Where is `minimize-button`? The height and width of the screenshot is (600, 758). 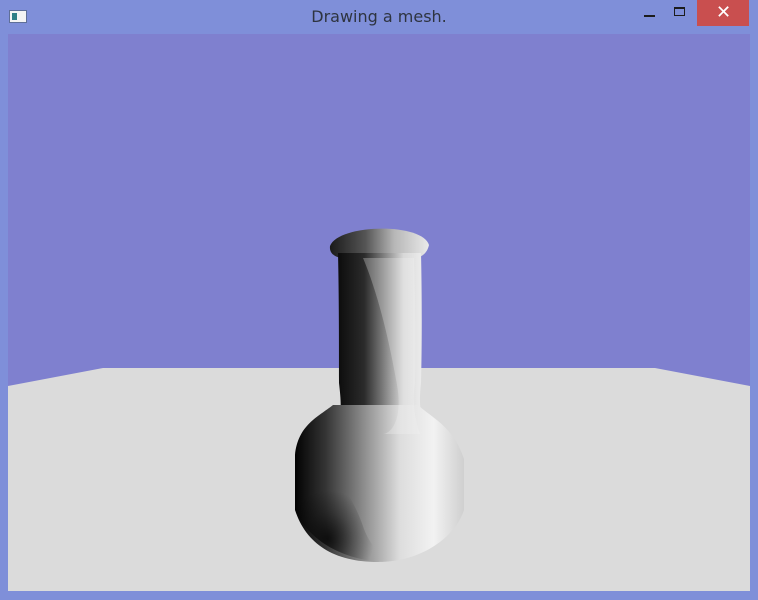 minimize-button is located at coordinates (649, 13).